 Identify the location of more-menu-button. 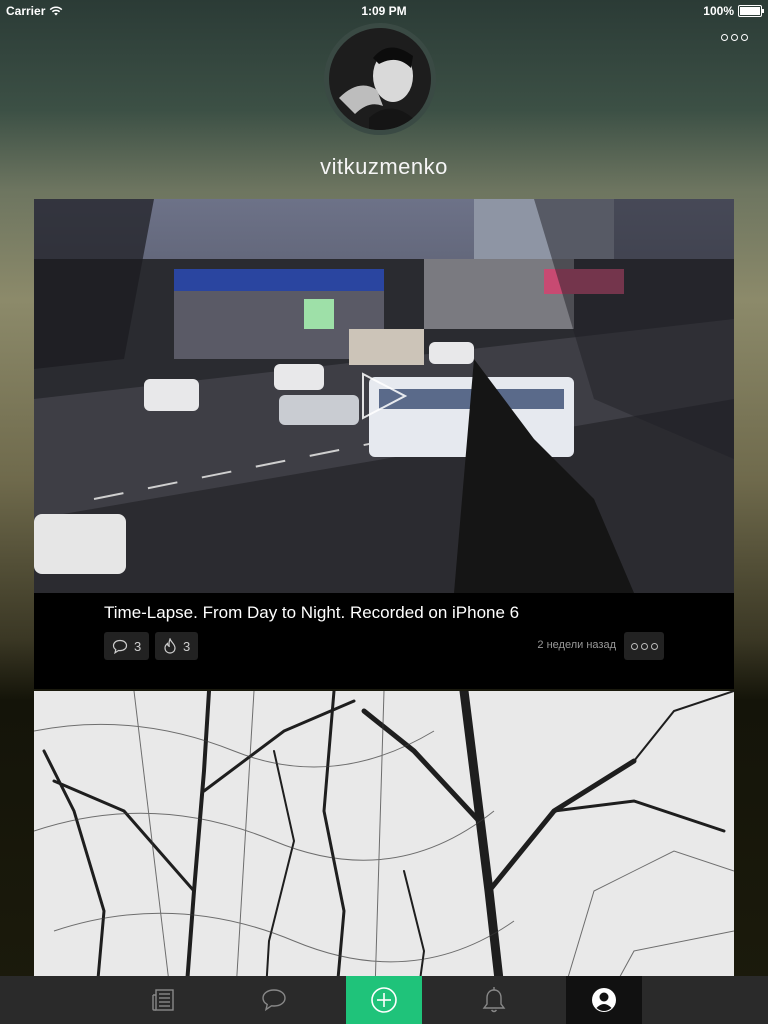
(734, 37).